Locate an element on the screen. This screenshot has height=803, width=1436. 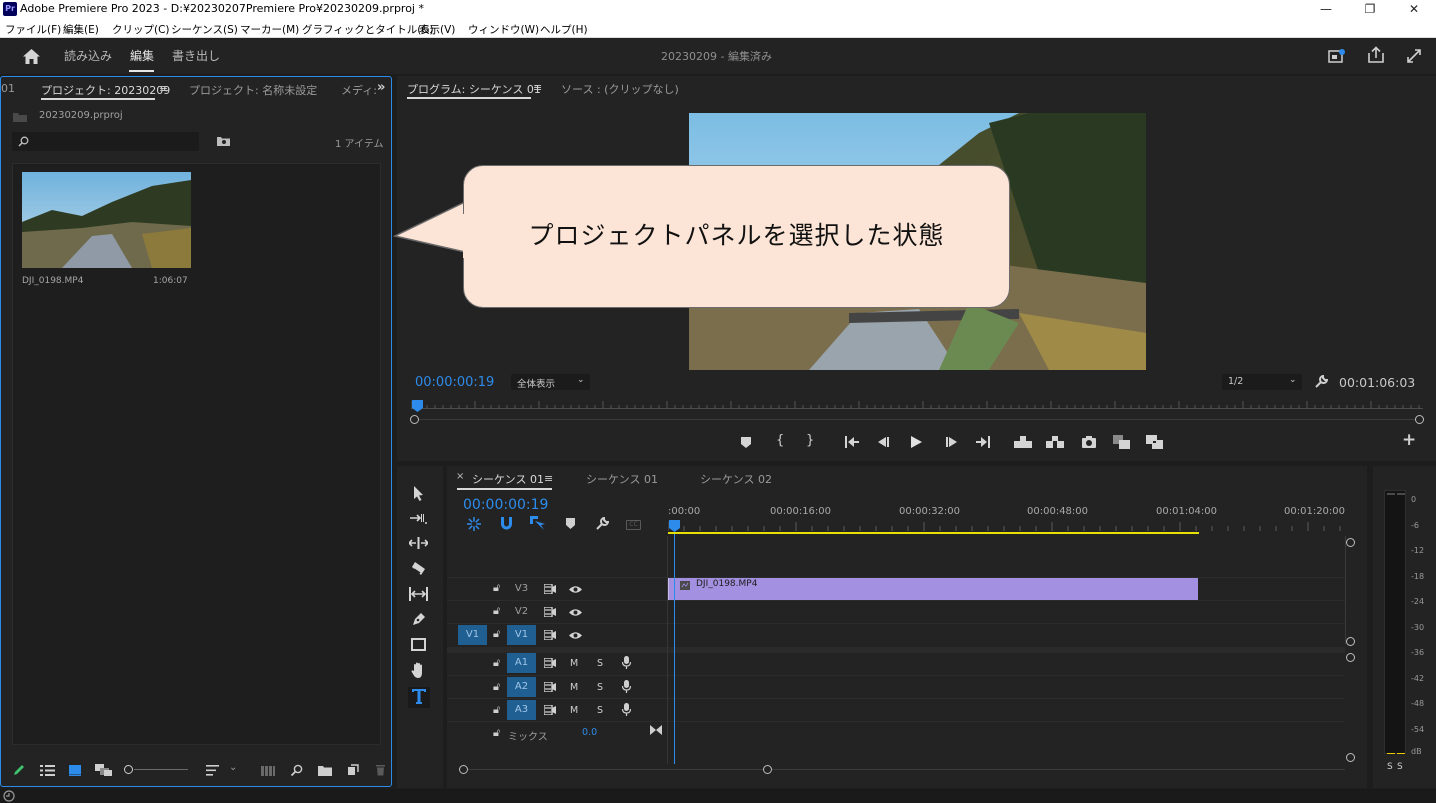
in-point-icon: { is located at coordinates (780, 440).